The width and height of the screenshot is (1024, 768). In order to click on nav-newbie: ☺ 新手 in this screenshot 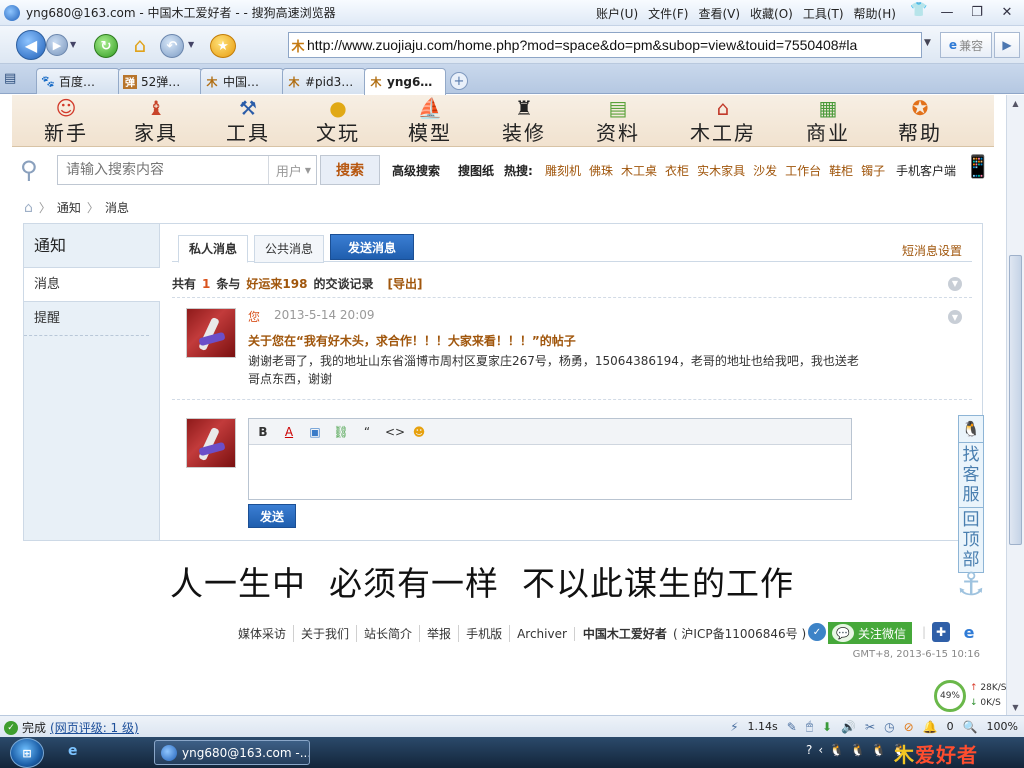, I will do `click(66, 120)`.